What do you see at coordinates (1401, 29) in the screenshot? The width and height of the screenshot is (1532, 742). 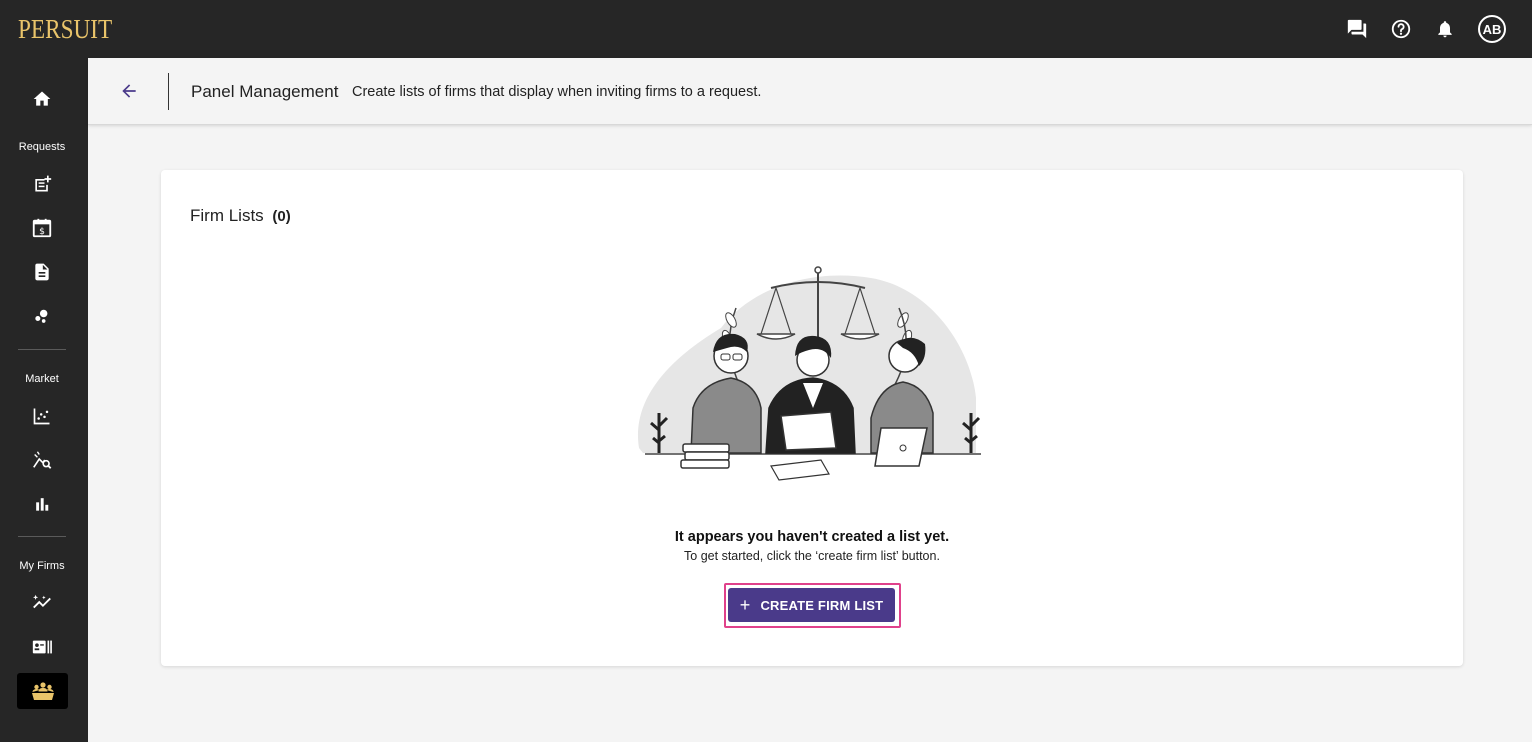 I see `help-icon` at bounding box center [1401, 29].